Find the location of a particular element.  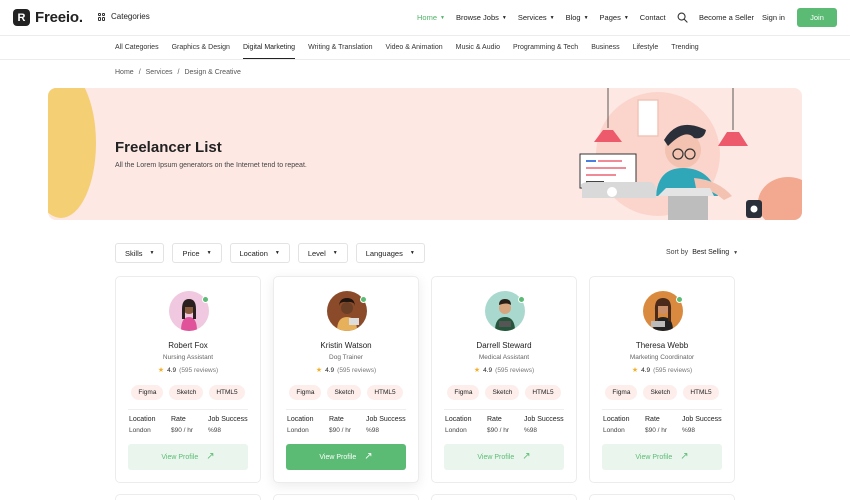

category-graphics-design: Graphics & Design is located at coordinates (201, 47).